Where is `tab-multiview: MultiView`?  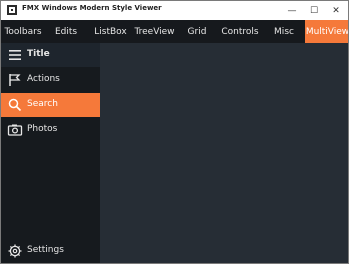 tab-multiview: MultiView is located at coordinates (326, 31).